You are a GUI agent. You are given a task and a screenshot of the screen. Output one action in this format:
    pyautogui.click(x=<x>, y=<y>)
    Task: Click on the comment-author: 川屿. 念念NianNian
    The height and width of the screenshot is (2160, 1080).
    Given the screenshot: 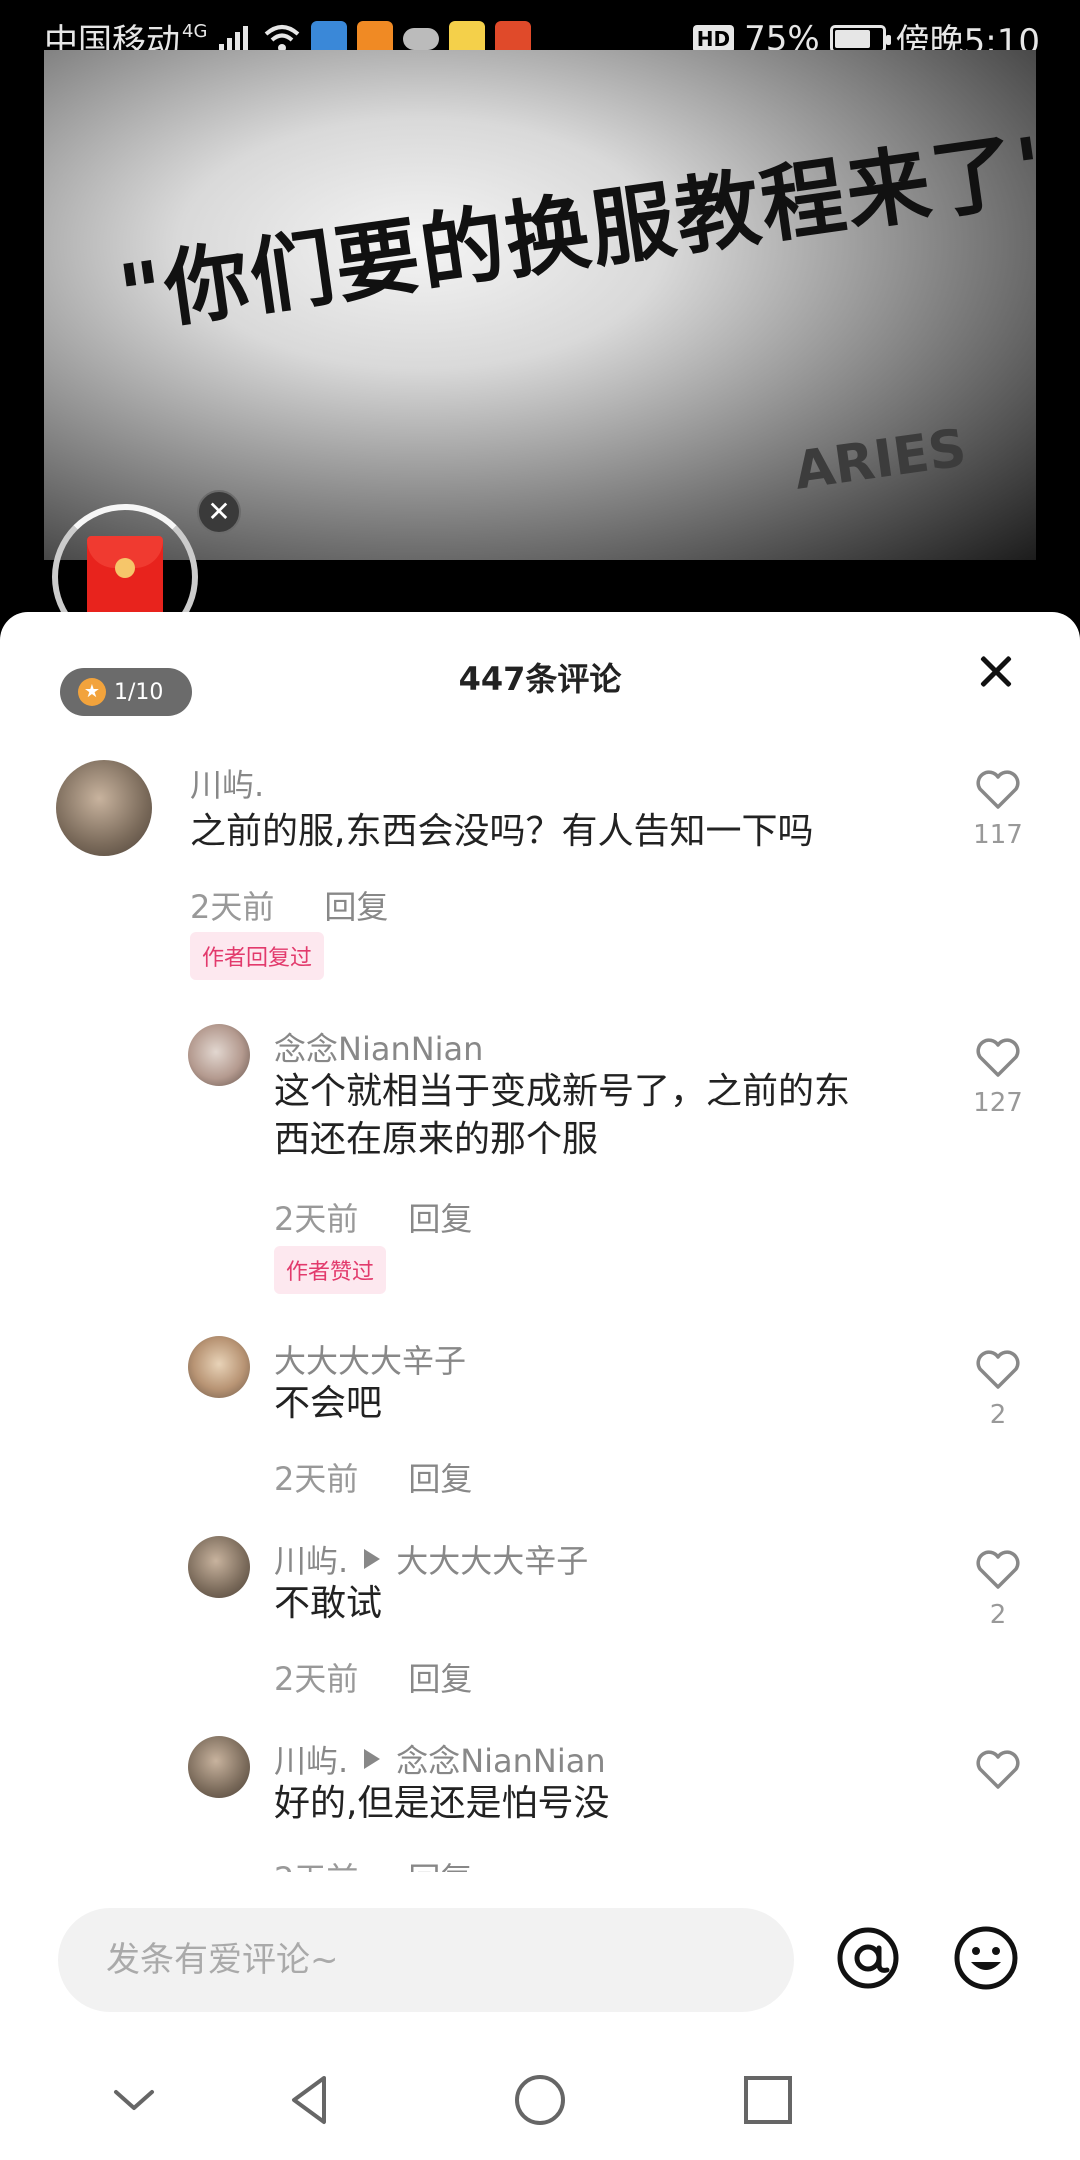 What is the action you would take?
    pyautogui.click(x=440, y=1759)
    